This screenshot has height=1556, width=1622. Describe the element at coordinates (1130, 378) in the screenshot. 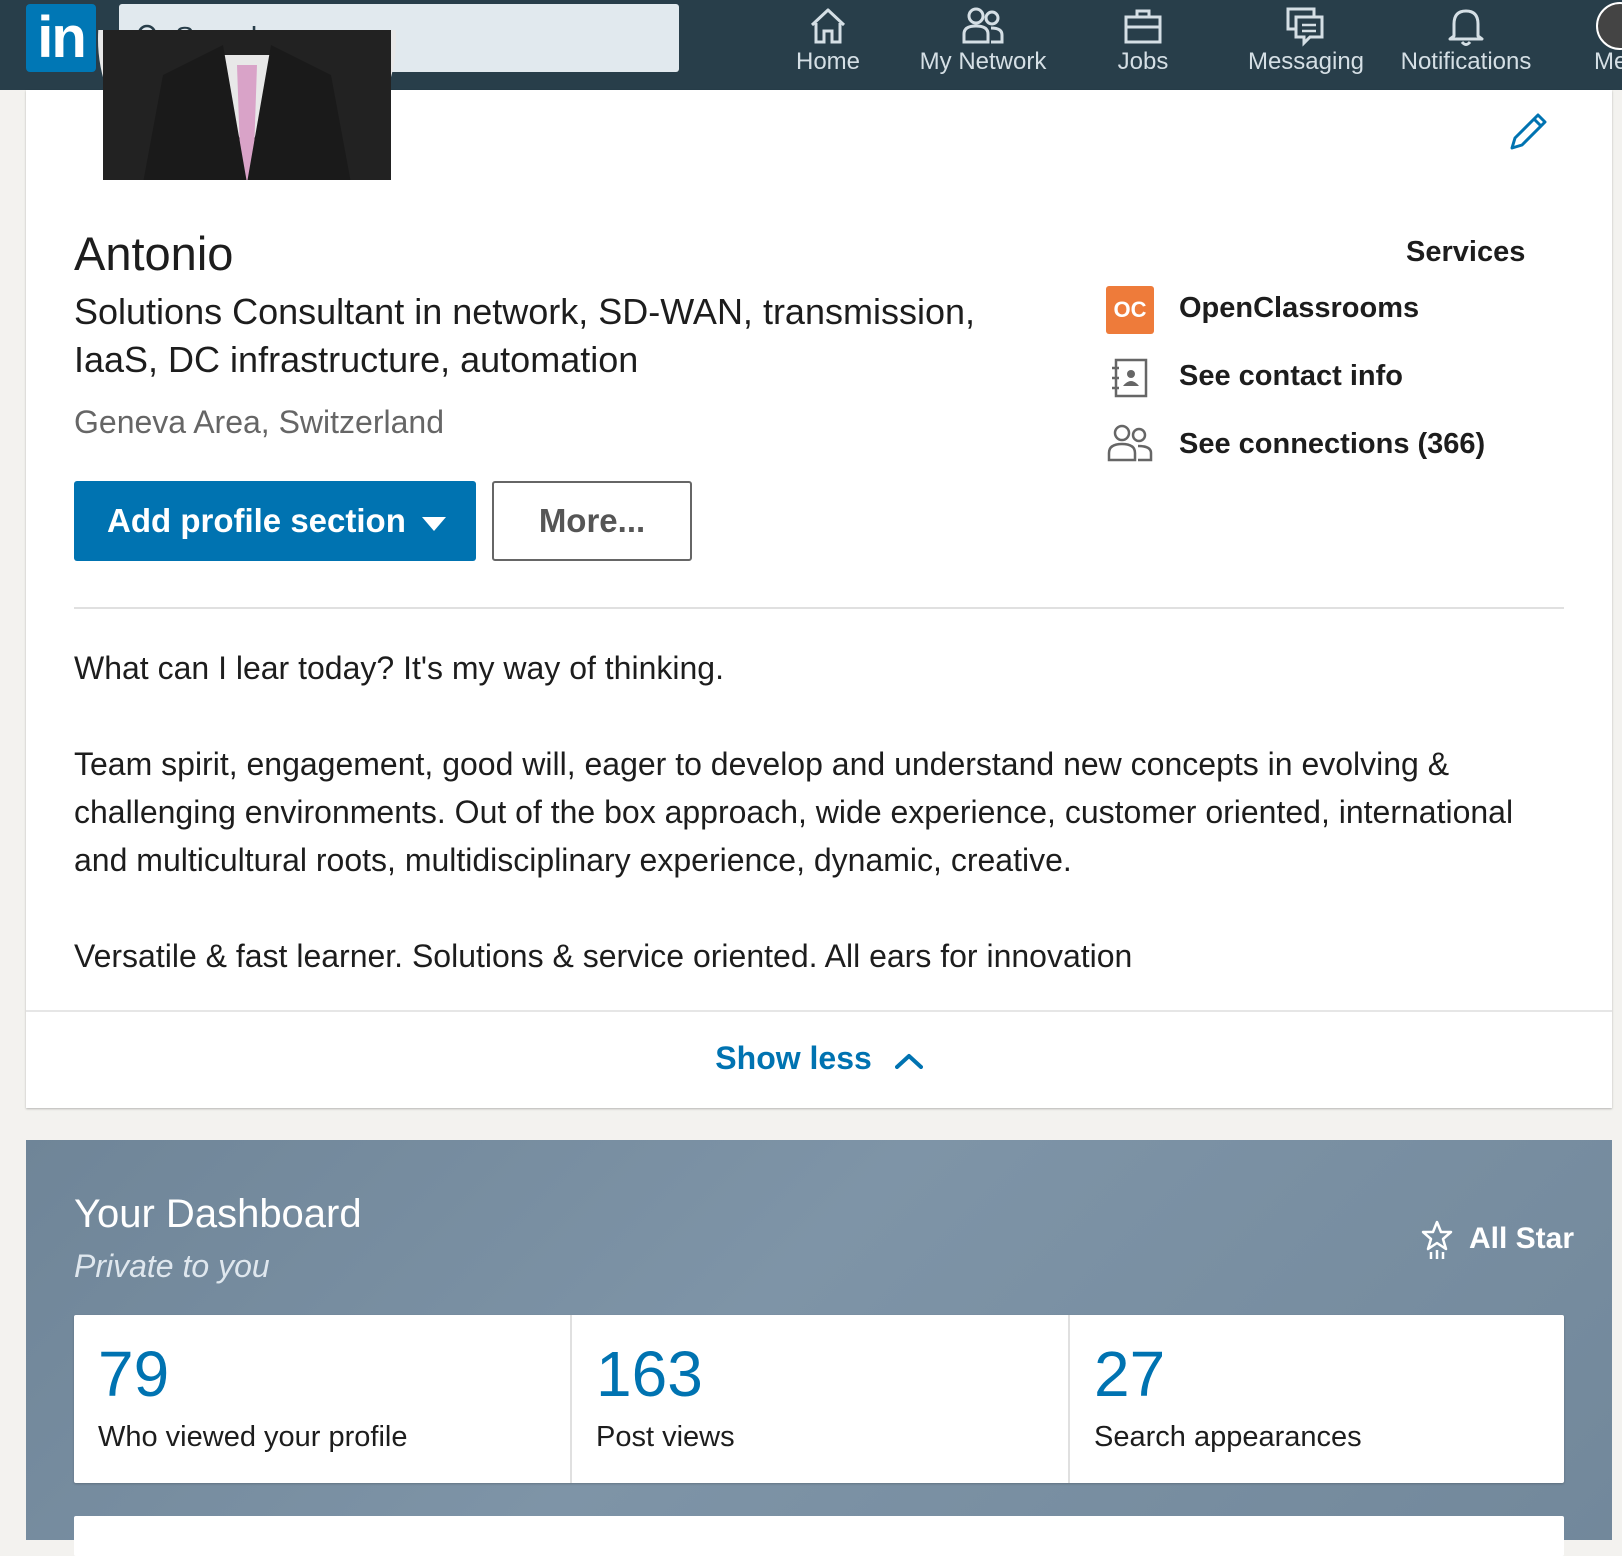

I see `address-book-icon` at that location.